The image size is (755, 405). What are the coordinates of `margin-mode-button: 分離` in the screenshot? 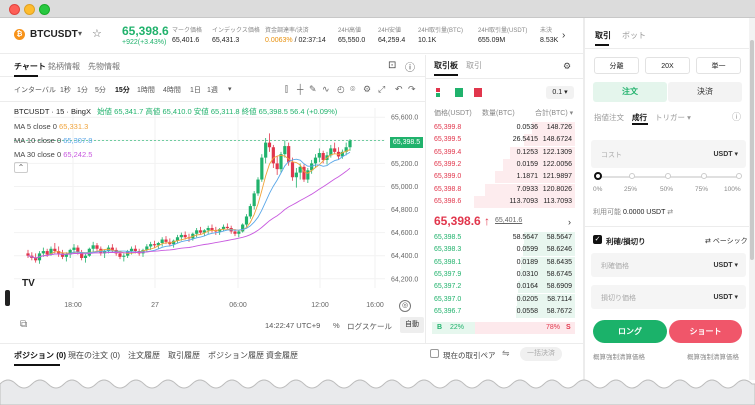 It's located at (616, 65).